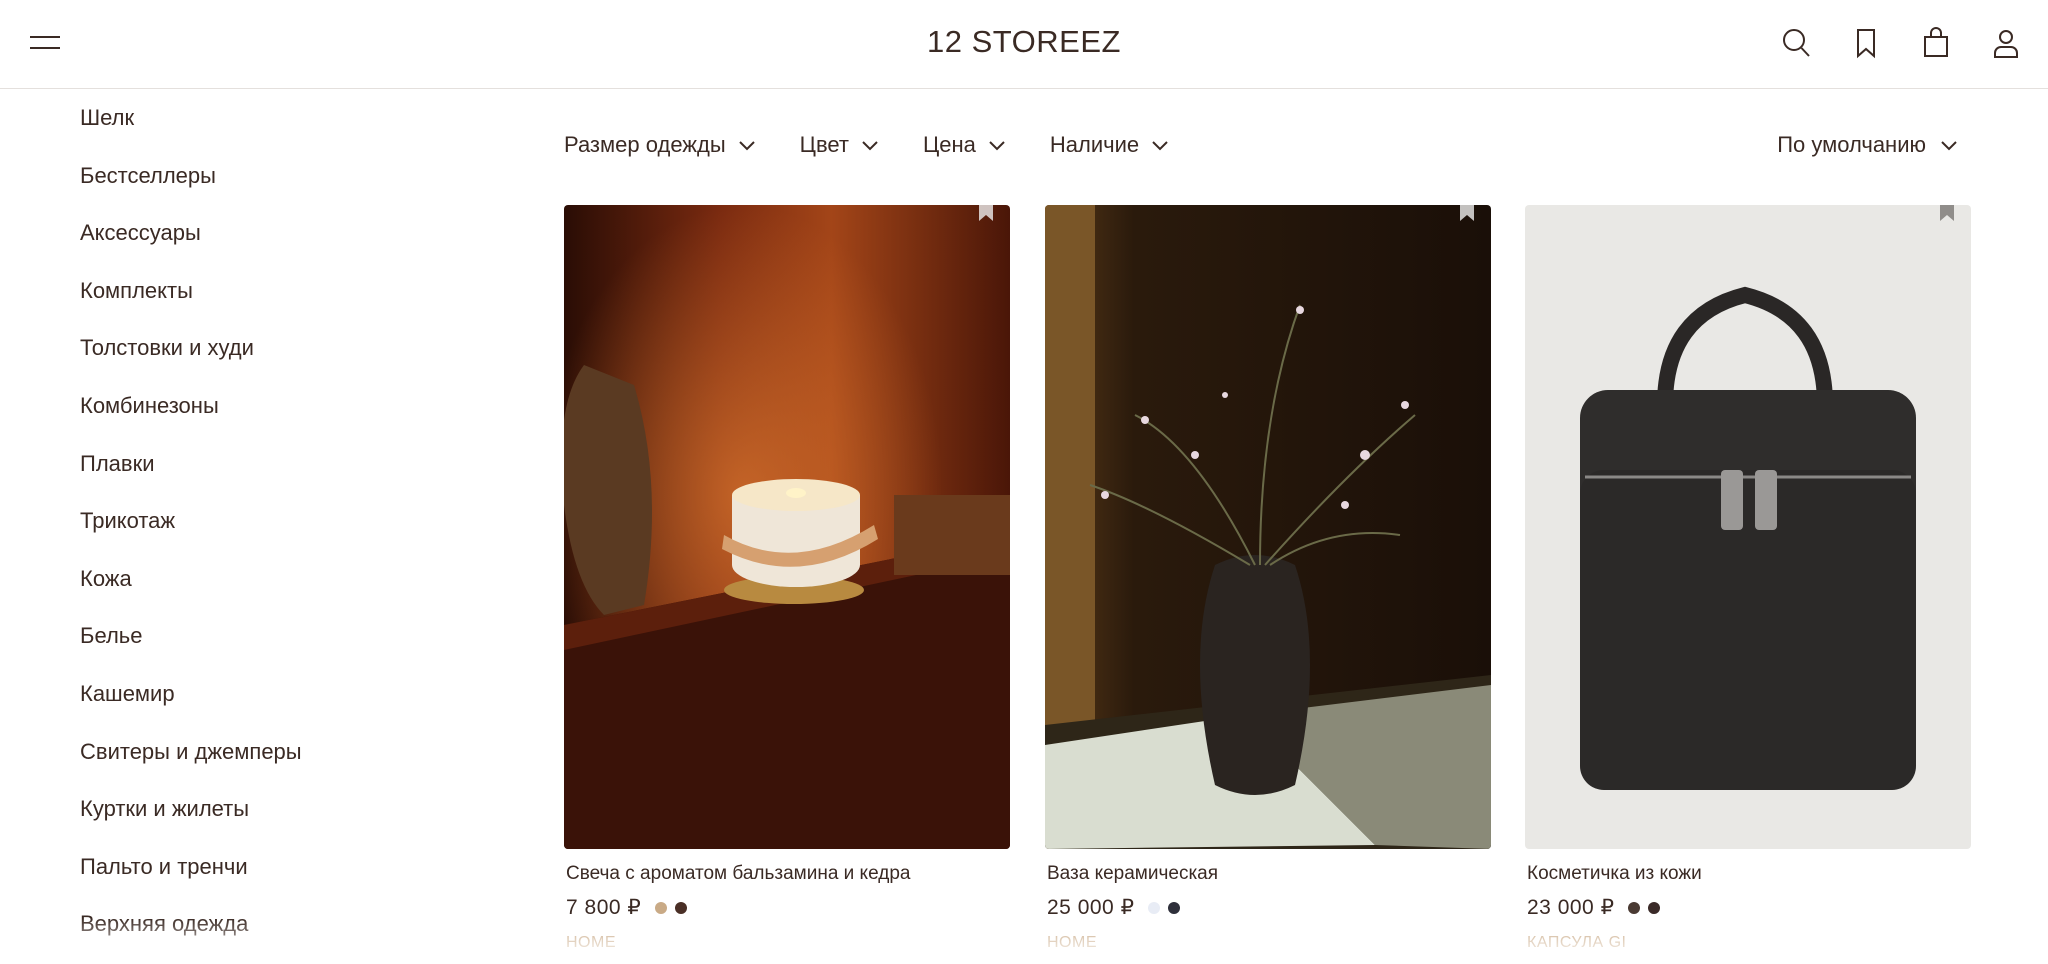 The image size is (2048, 964). Describe the element at coordinates (1571, 907) in the screenshot. I see `product-price: 23 000 ₽` at that location.